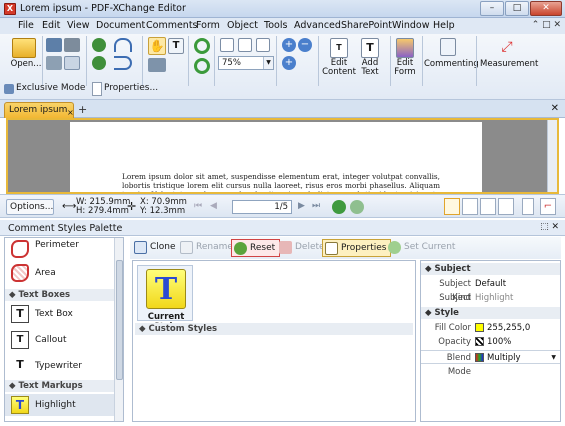  Describe the element at coordinates (357, 207) in the screenshot. I see `go-forward-icon` at that location.